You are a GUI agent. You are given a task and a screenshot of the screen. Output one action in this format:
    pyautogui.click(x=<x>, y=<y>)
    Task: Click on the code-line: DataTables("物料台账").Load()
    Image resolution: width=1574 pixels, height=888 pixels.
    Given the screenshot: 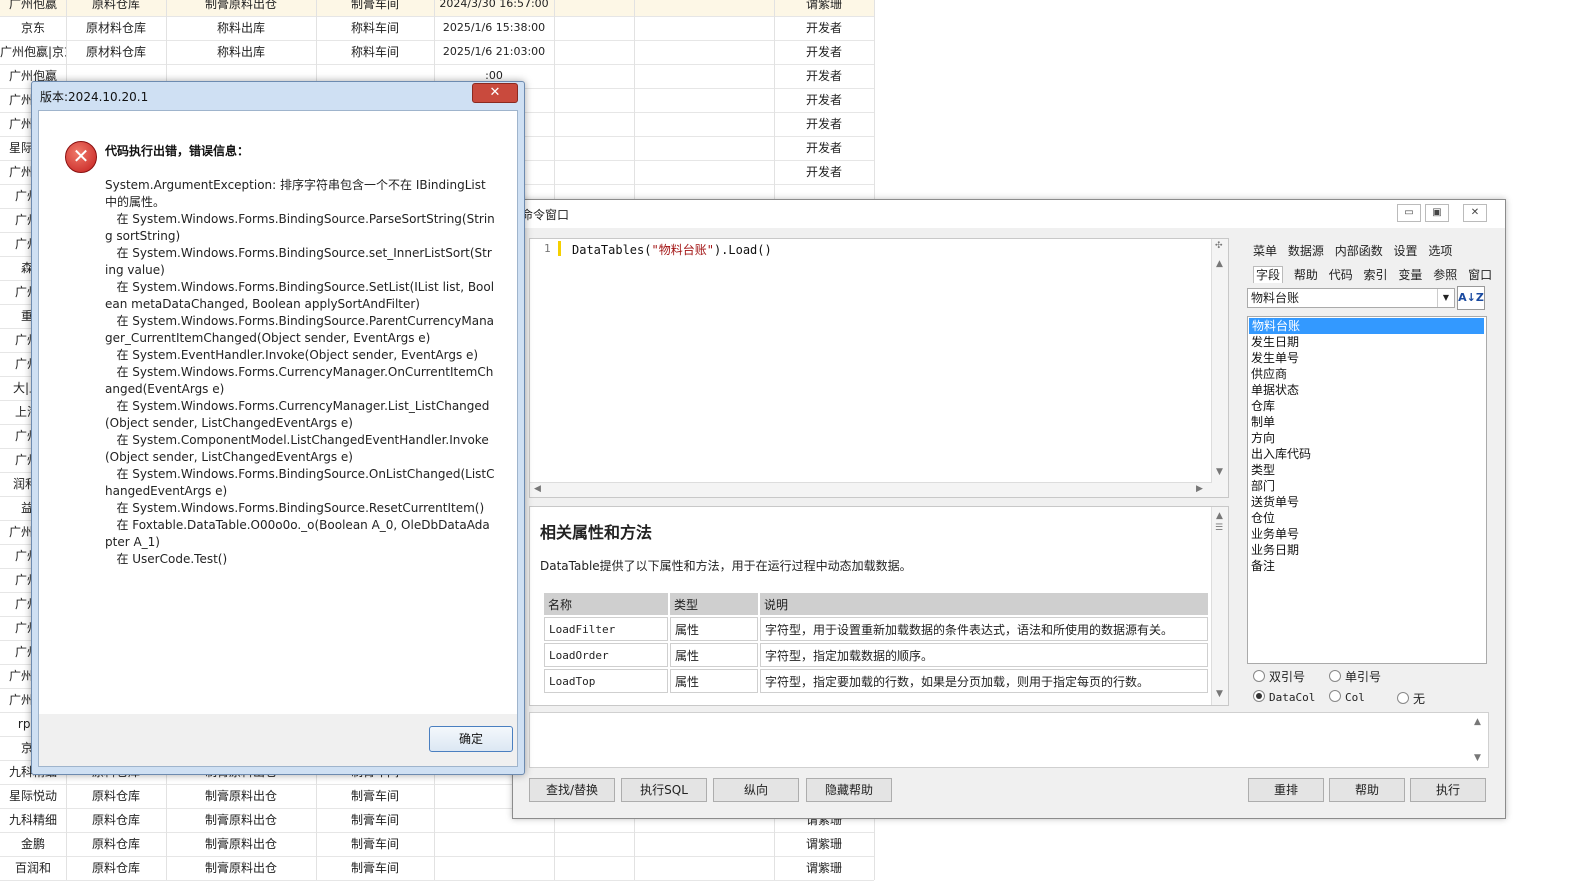 What is the action you would take?
    pyautogui.click(x=672, y=249)
    